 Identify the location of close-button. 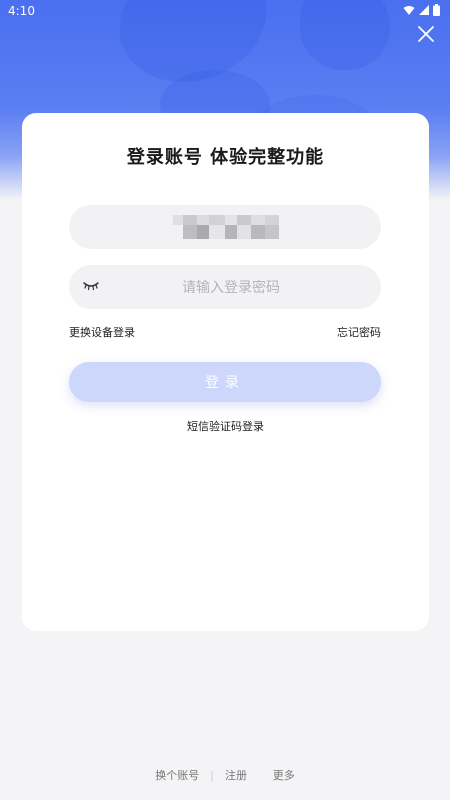
(426, 34).